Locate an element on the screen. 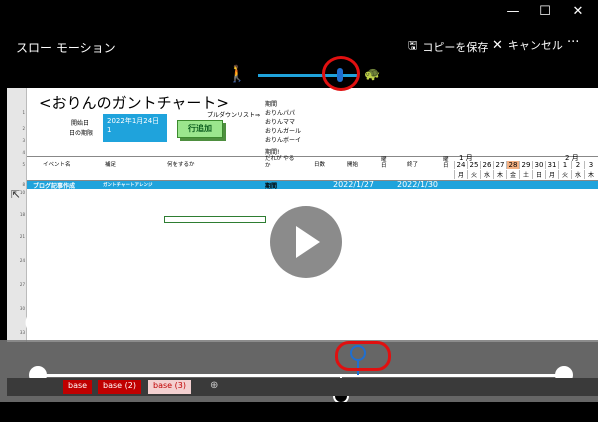 The height and width of the screenshot is (422, 598). app-title: スロー モーション is located at coordinates (66, 48).